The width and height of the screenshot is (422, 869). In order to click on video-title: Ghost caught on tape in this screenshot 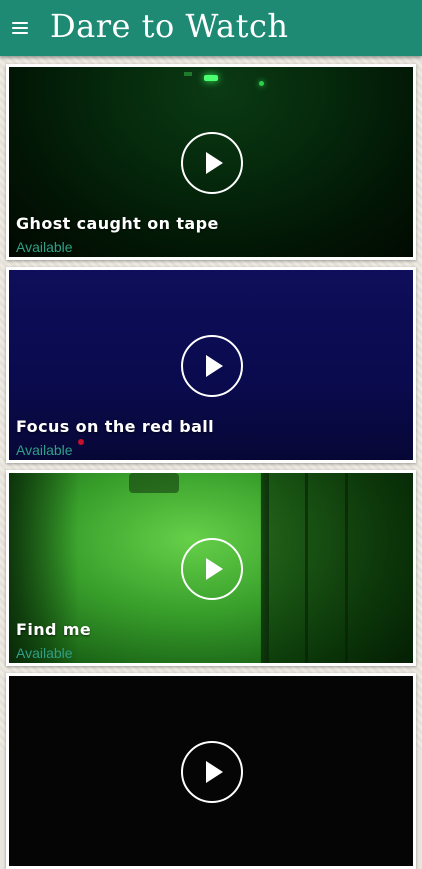, I will do `click(117, 223)`.